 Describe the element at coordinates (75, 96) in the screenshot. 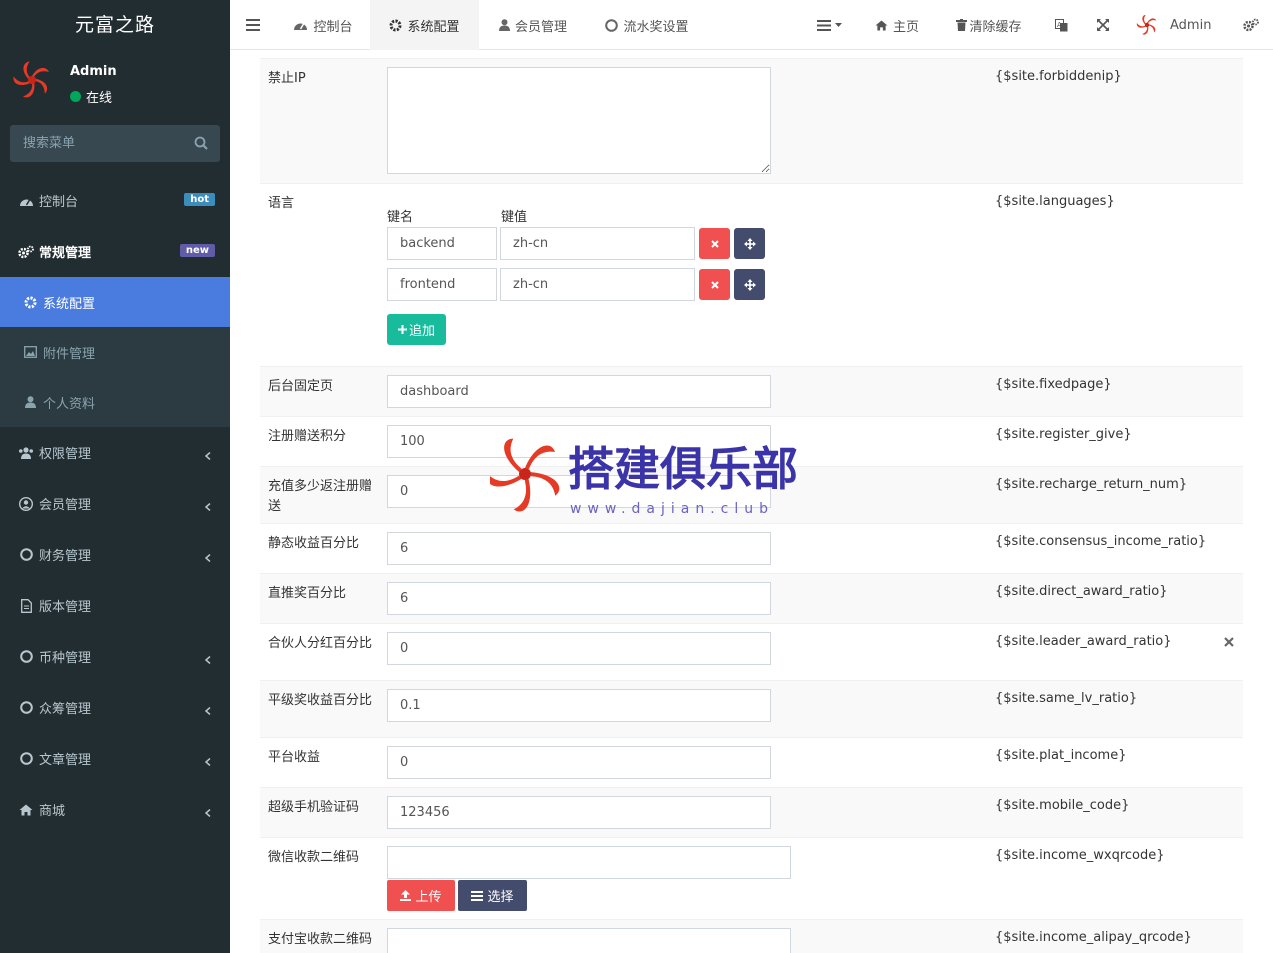

I see `online-dot-icon` at that location.